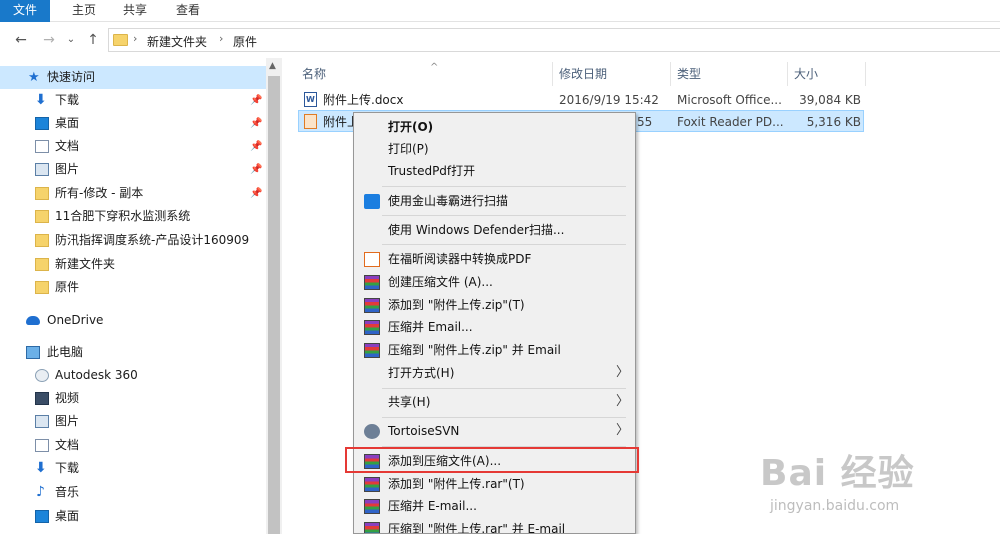 This screenshot has height=534, width=1000. I want to click on menu-label: 添加到 "附件上传.zip"(T), so click(456, 305).